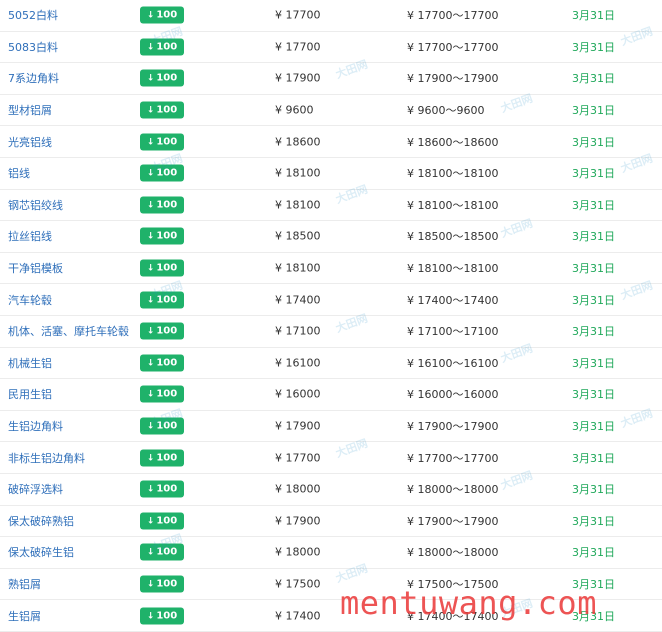 The image size is (662, 632). What do you see at coordinates (331, 48) in the screenshot?
I see `table-row: 5083白料 ↓ 100 ¥ 17700 ¥ 17700～17700 3月31日` at bounding box center [331, 48].